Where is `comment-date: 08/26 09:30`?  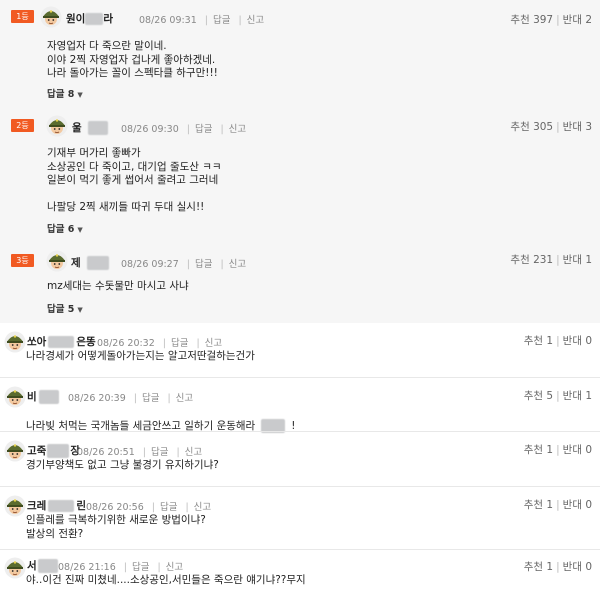
comment-date: 08/26 09:30 is located at coordinates (150, 129).